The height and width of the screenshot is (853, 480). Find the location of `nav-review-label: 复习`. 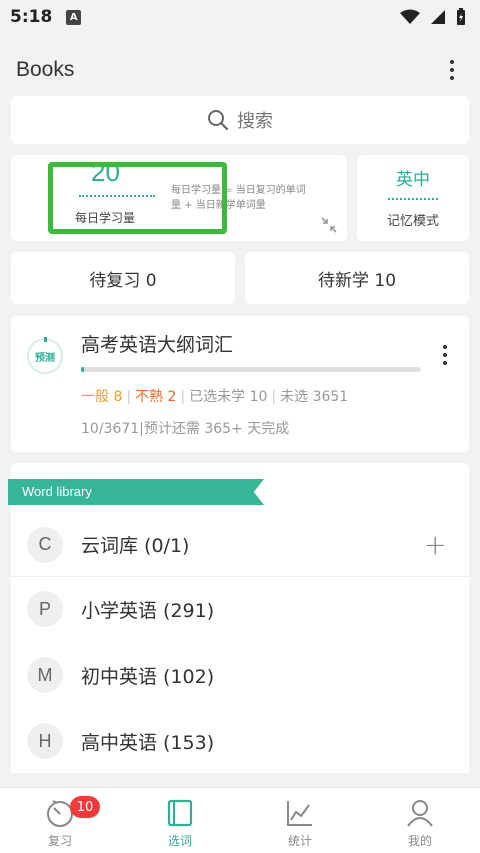

nav-review-label: 复习 is located at coordinates (59, 841).